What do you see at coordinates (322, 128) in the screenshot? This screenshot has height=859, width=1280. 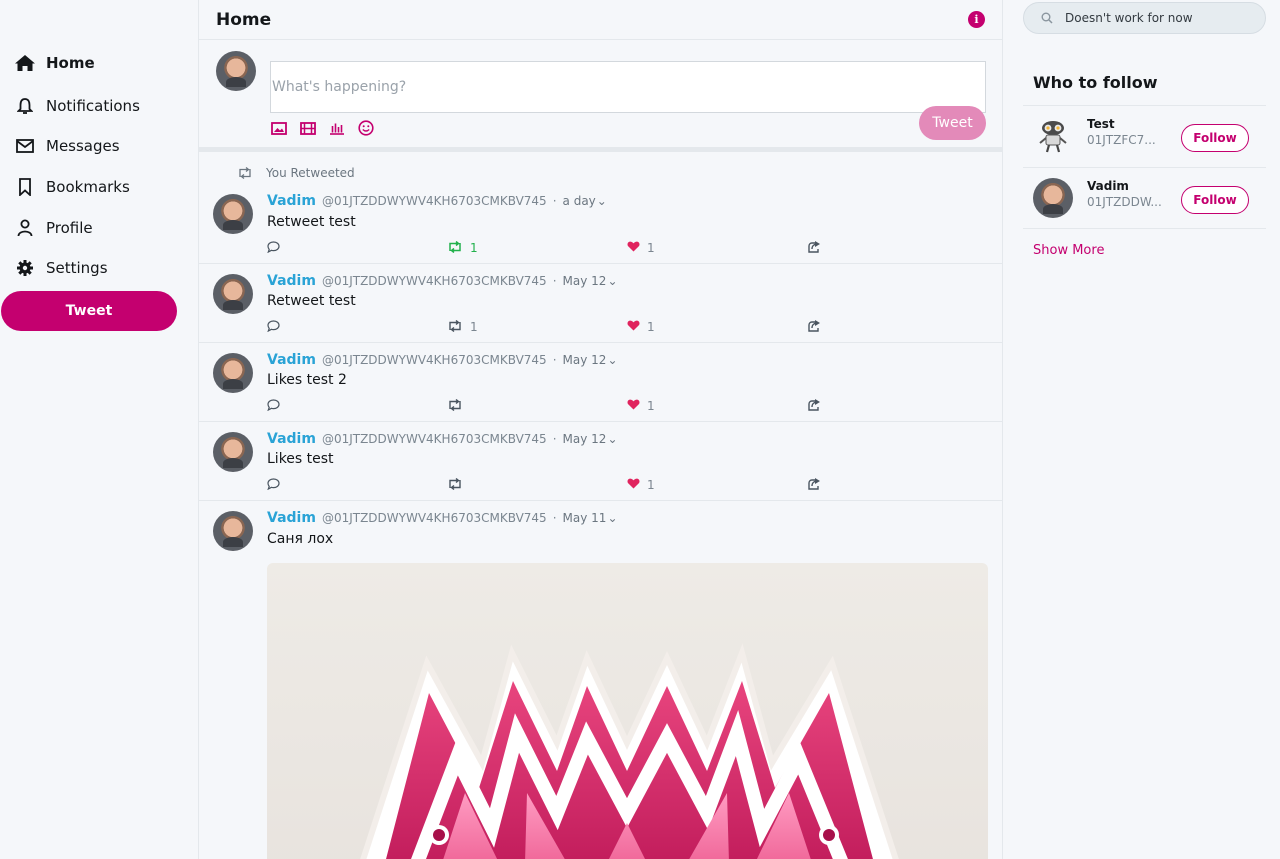 I see `compose-toolbar` at bounding box center [322, 128].